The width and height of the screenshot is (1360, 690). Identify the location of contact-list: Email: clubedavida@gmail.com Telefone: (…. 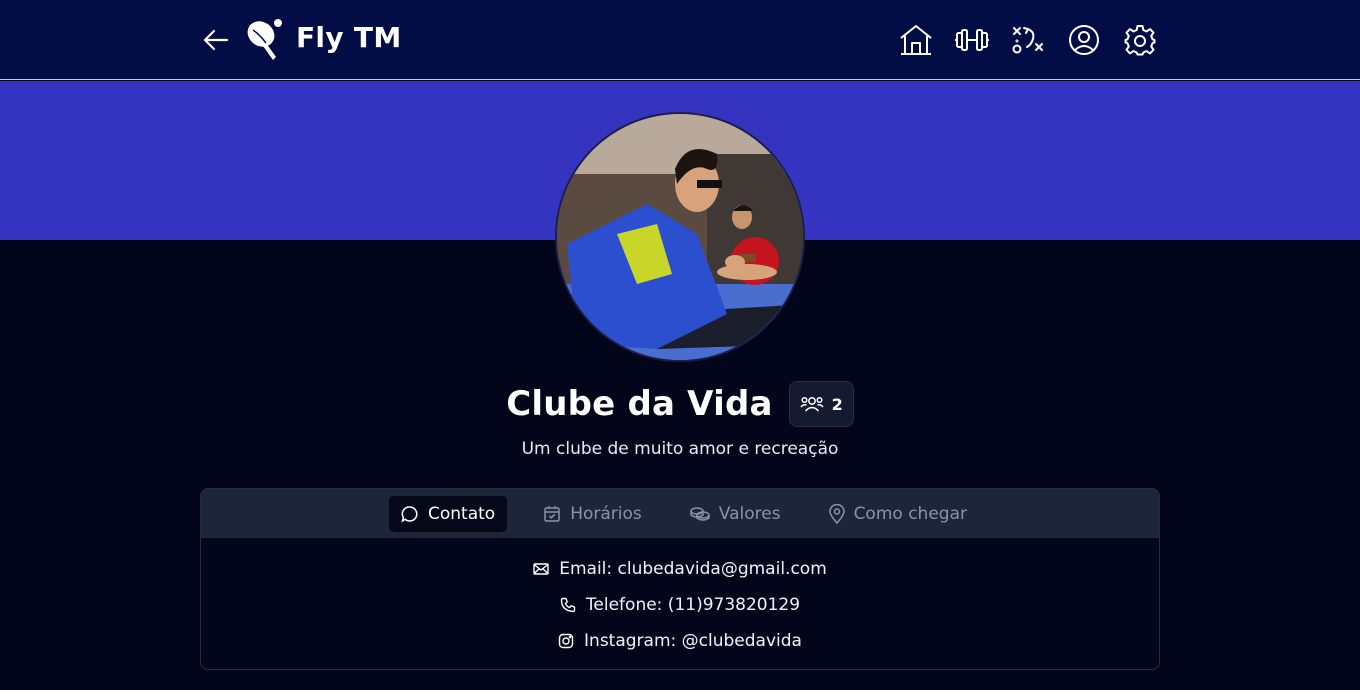
(680, 595).